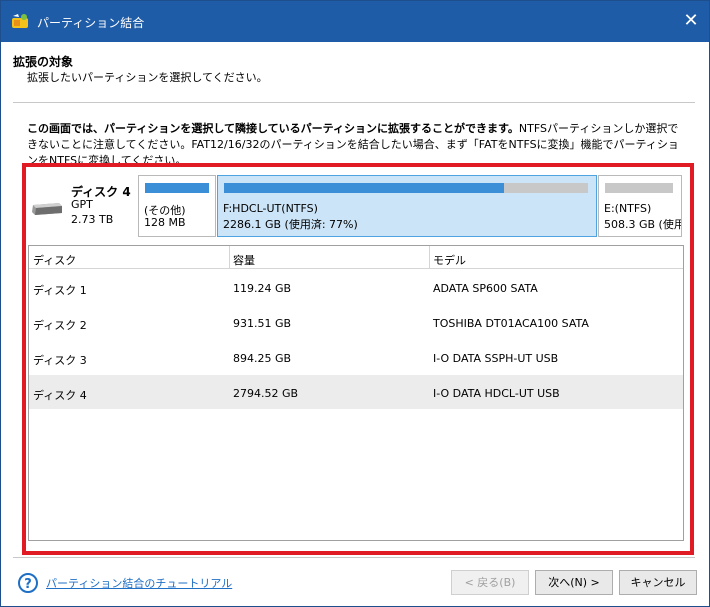 The image size is (710, 607). Describe the element at coordinates (47, 209) in the screenshot. I see `hard-disk-icon` at that location.